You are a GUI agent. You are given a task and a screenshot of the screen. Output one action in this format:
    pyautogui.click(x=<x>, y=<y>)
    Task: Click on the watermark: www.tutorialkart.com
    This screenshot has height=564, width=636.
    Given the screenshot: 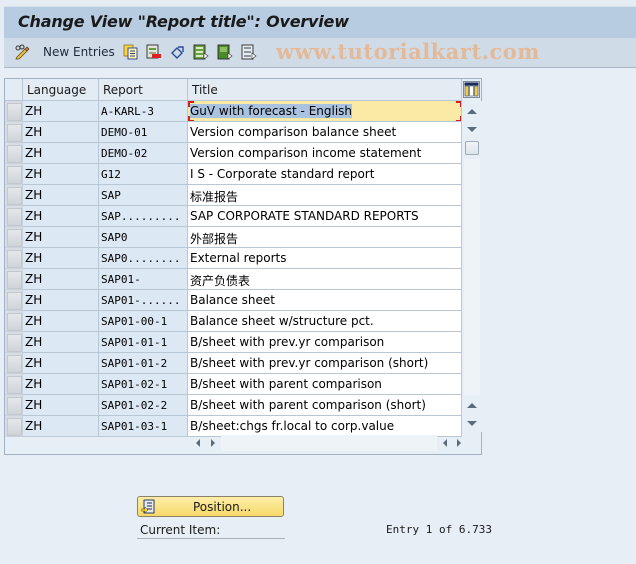 What is the action you would take?
    pyautogui.click(x=408, y=51)
    